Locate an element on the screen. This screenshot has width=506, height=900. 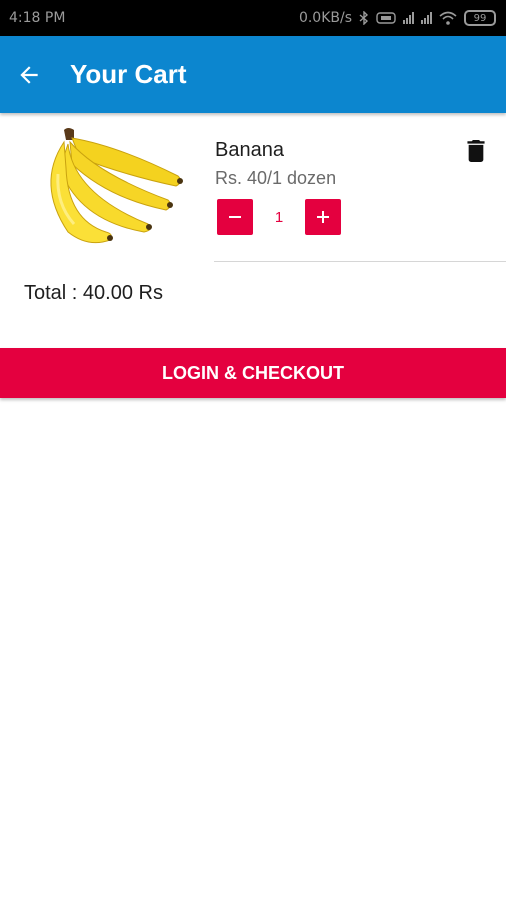
network-speed: 0.0KB/s is located at coordinates (325, 18).